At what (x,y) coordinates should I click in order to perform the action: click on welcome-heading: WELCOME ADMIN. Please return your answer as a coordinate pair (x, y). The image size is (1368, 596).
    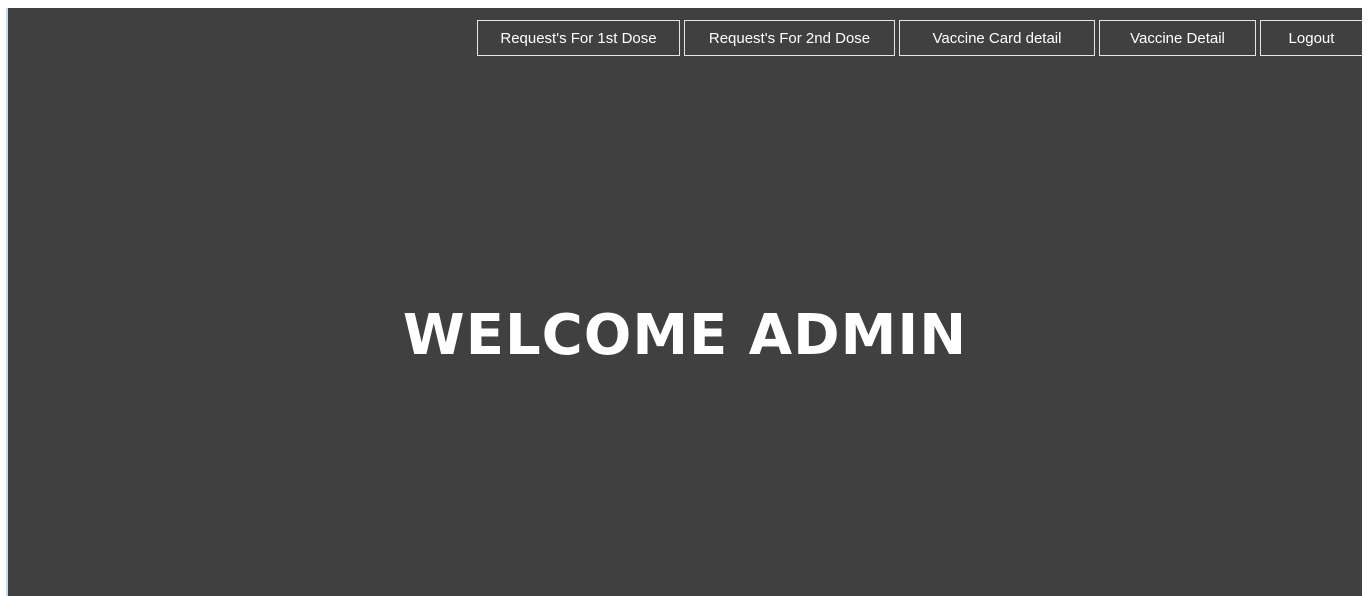
    Looking at the image, I should click on (685, 335).